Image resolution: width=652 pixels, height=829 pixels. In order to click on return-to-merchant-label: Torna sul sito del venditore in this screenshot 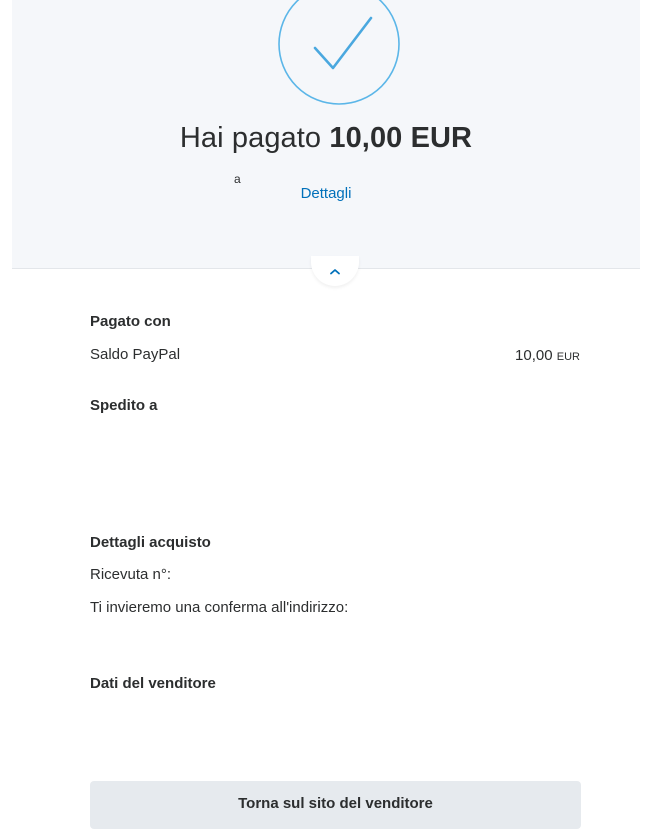, I will do `click(335, 803)`.